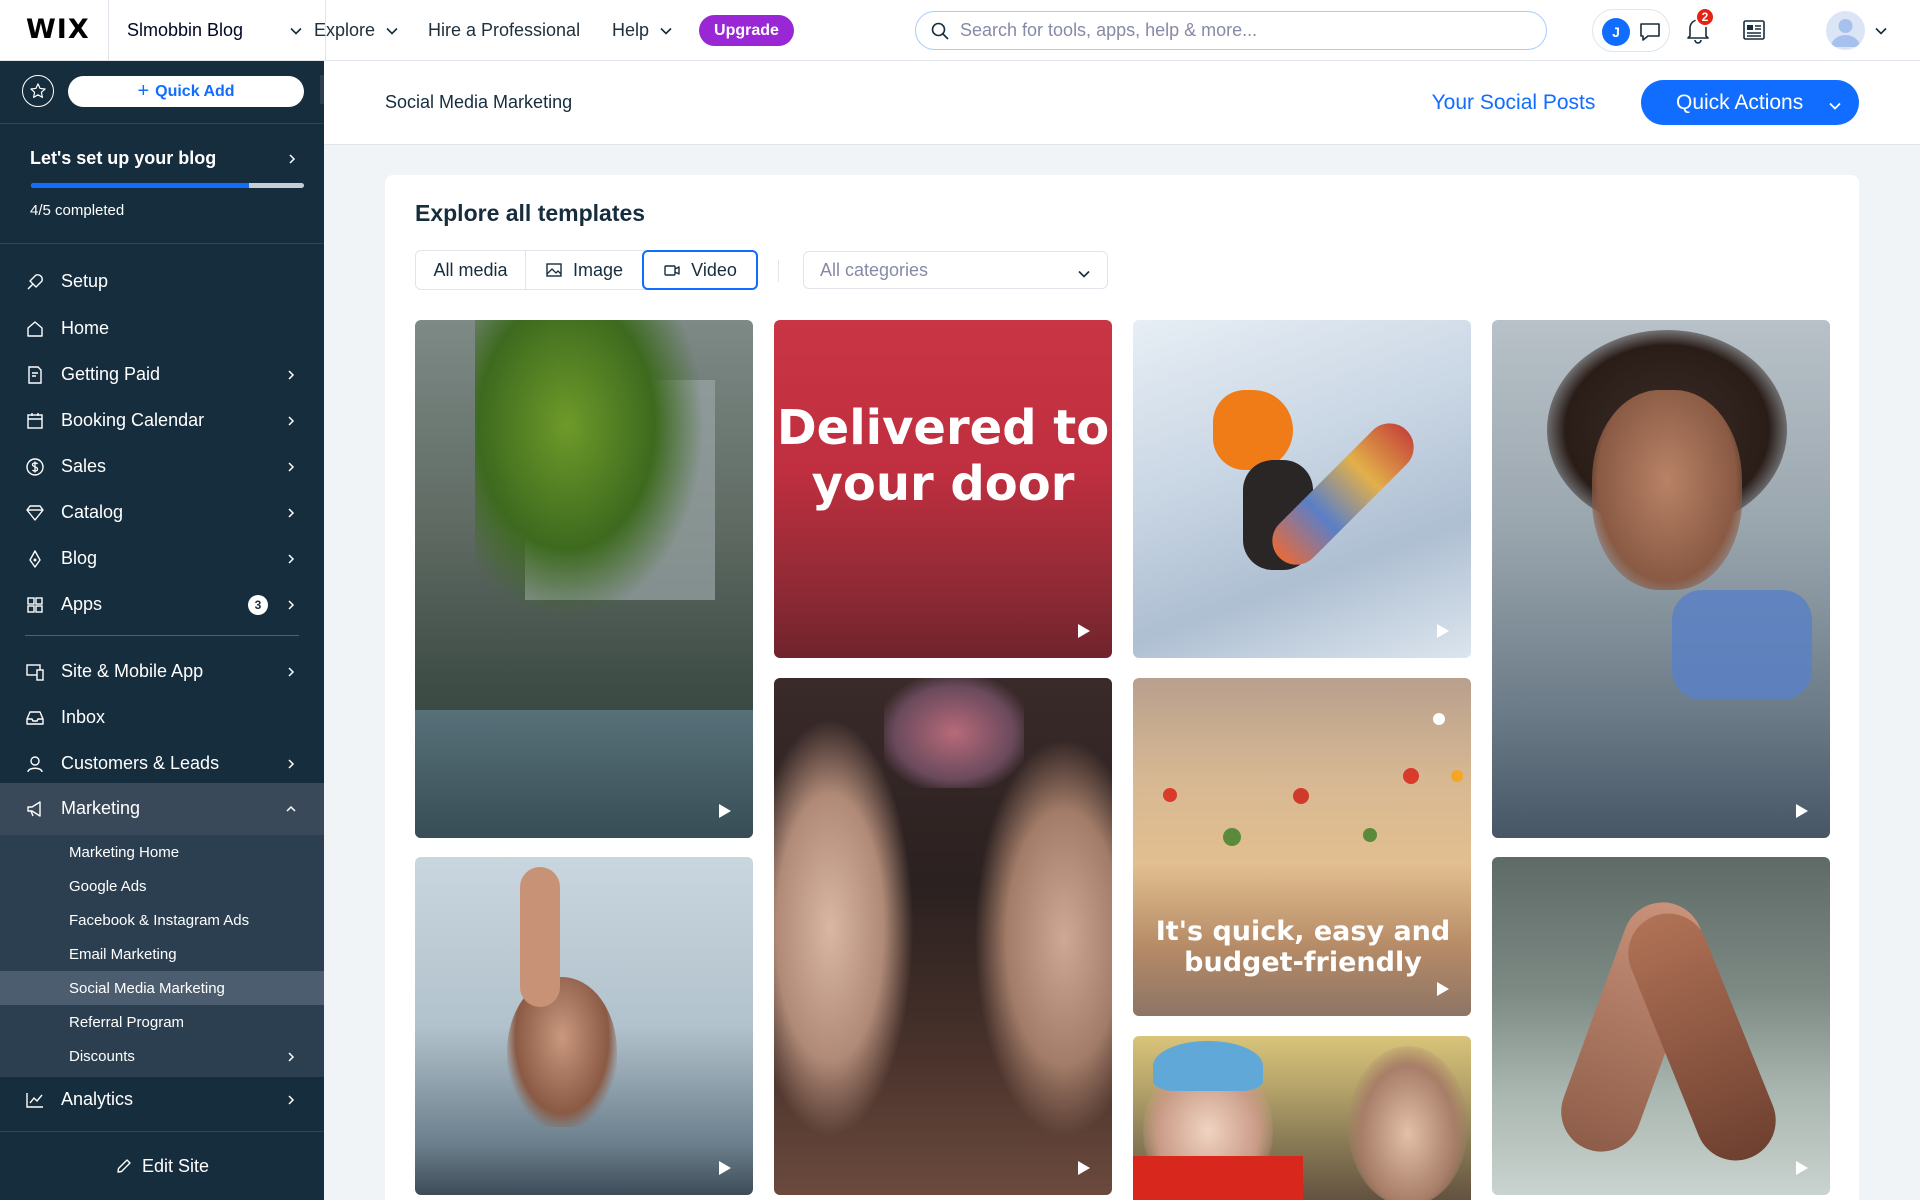 Image resolution: width=1920 pixels, height=1200 pixels. I want to click on template-caption: Delivered to your door, so click(943, 456).